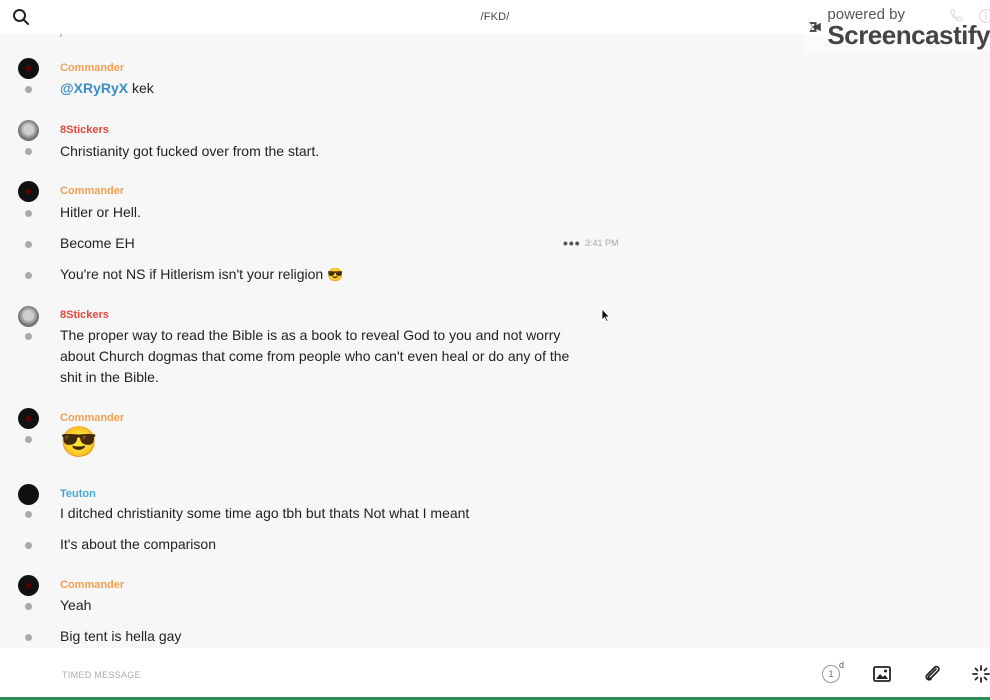  What do you see at coordinates (120, 636) in the screenshot?
I see `message-text: Big tent is hella gay` at bounding box center [120, 636].